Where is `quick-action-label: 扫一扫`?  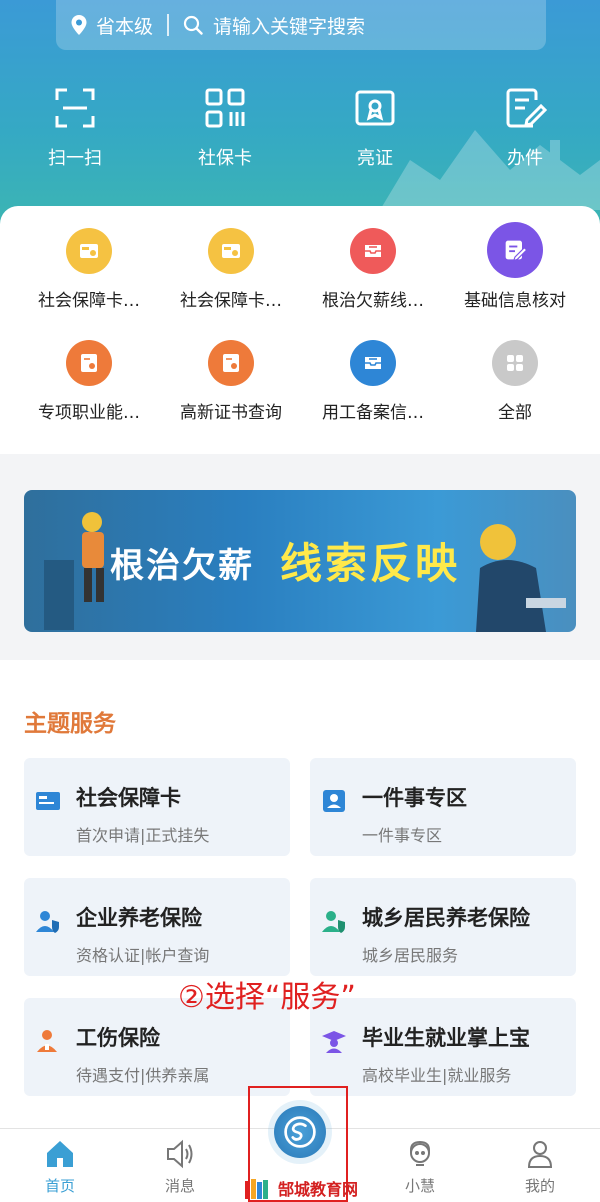
quick-action-label: 扫一扫 is located at coordinates (75, 158).